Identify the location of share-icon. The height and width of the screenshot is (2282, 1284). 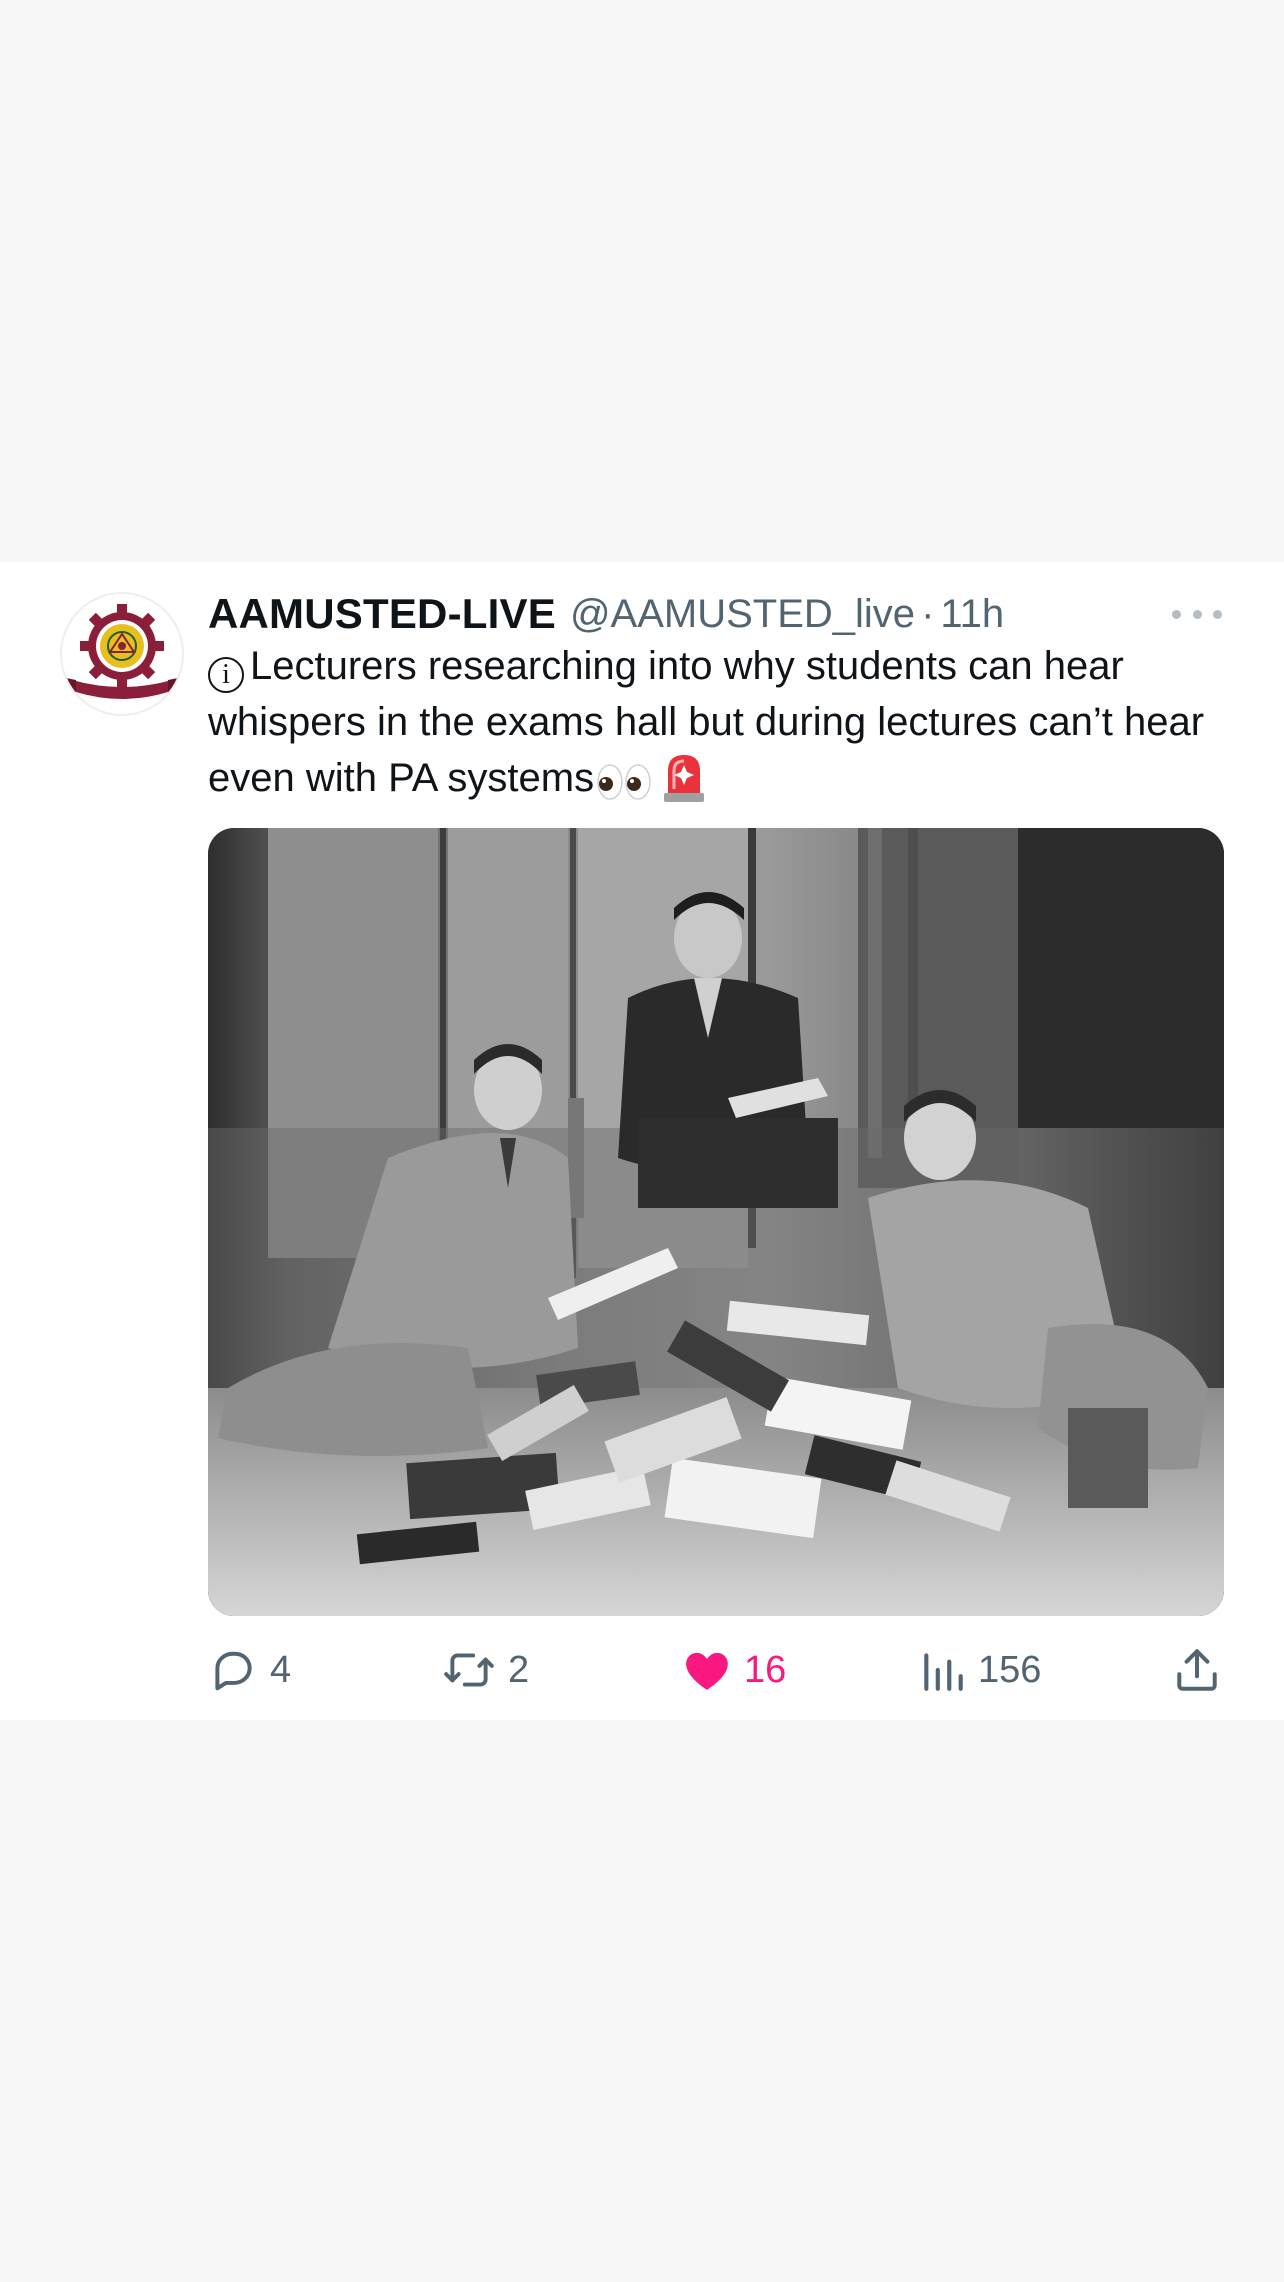
(1197, 1670).